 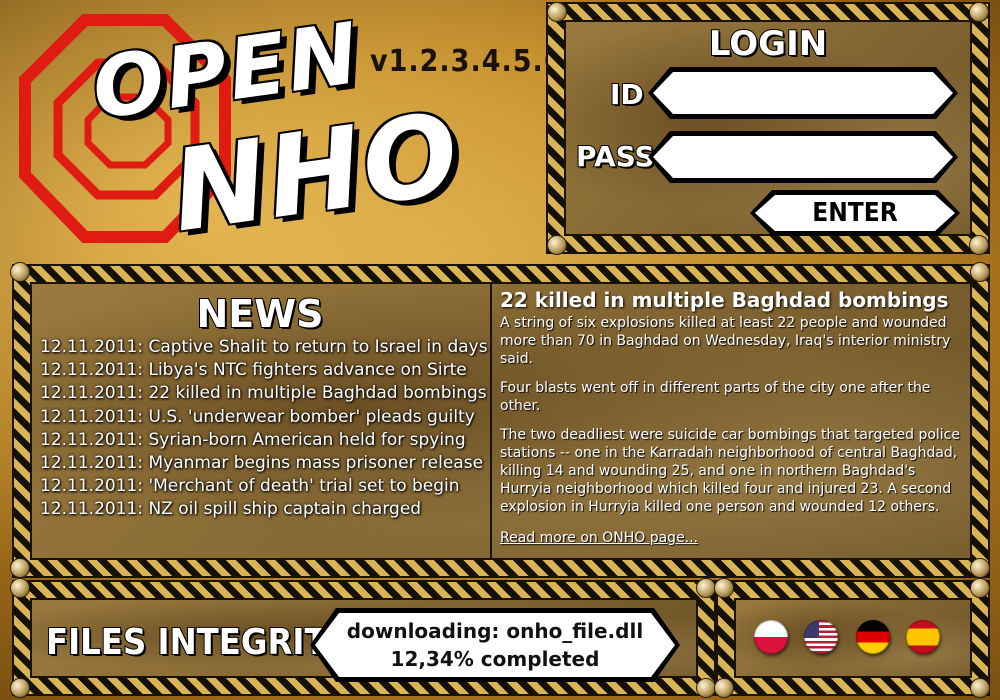 What do you see at coordinates (923, 637) in the screenshot?
I see `flag-spain-icon` at bounding box center [923, 637].